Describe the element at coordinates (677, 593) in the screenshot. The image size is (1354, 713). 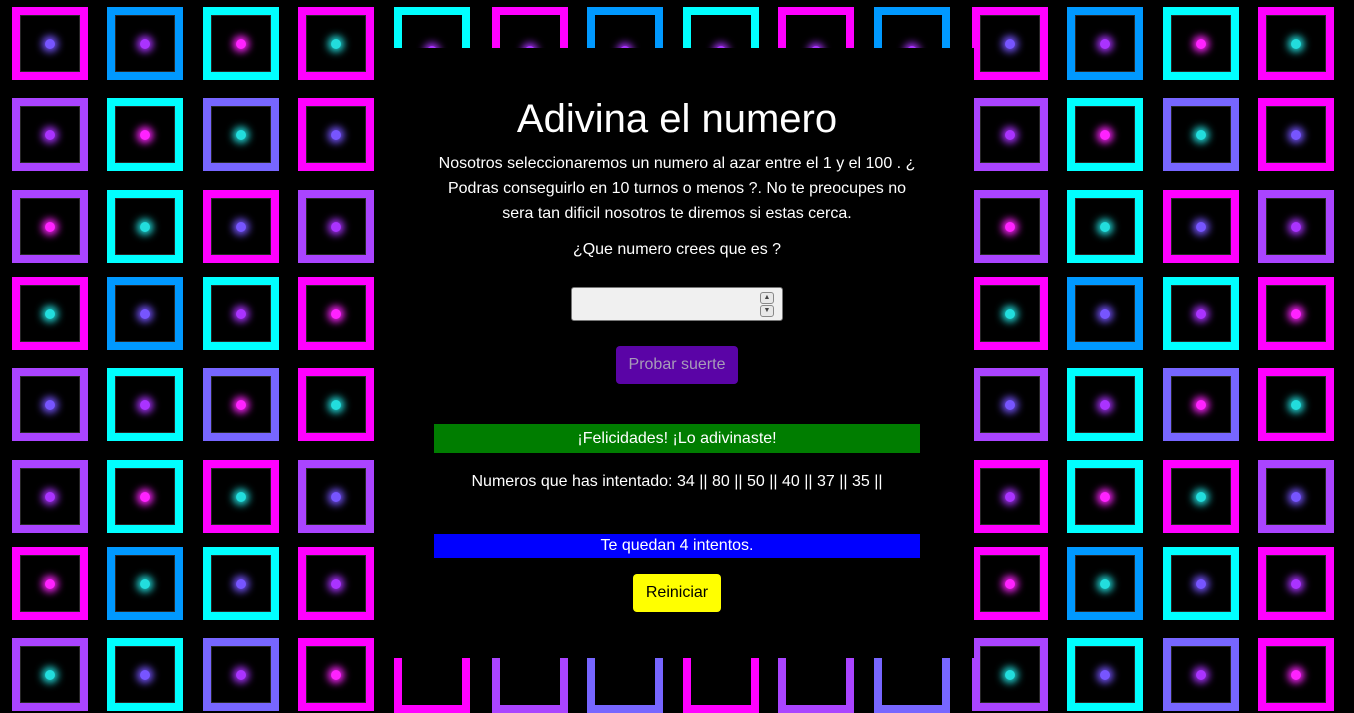
I see `restart-button: Reiniciar` at that location.